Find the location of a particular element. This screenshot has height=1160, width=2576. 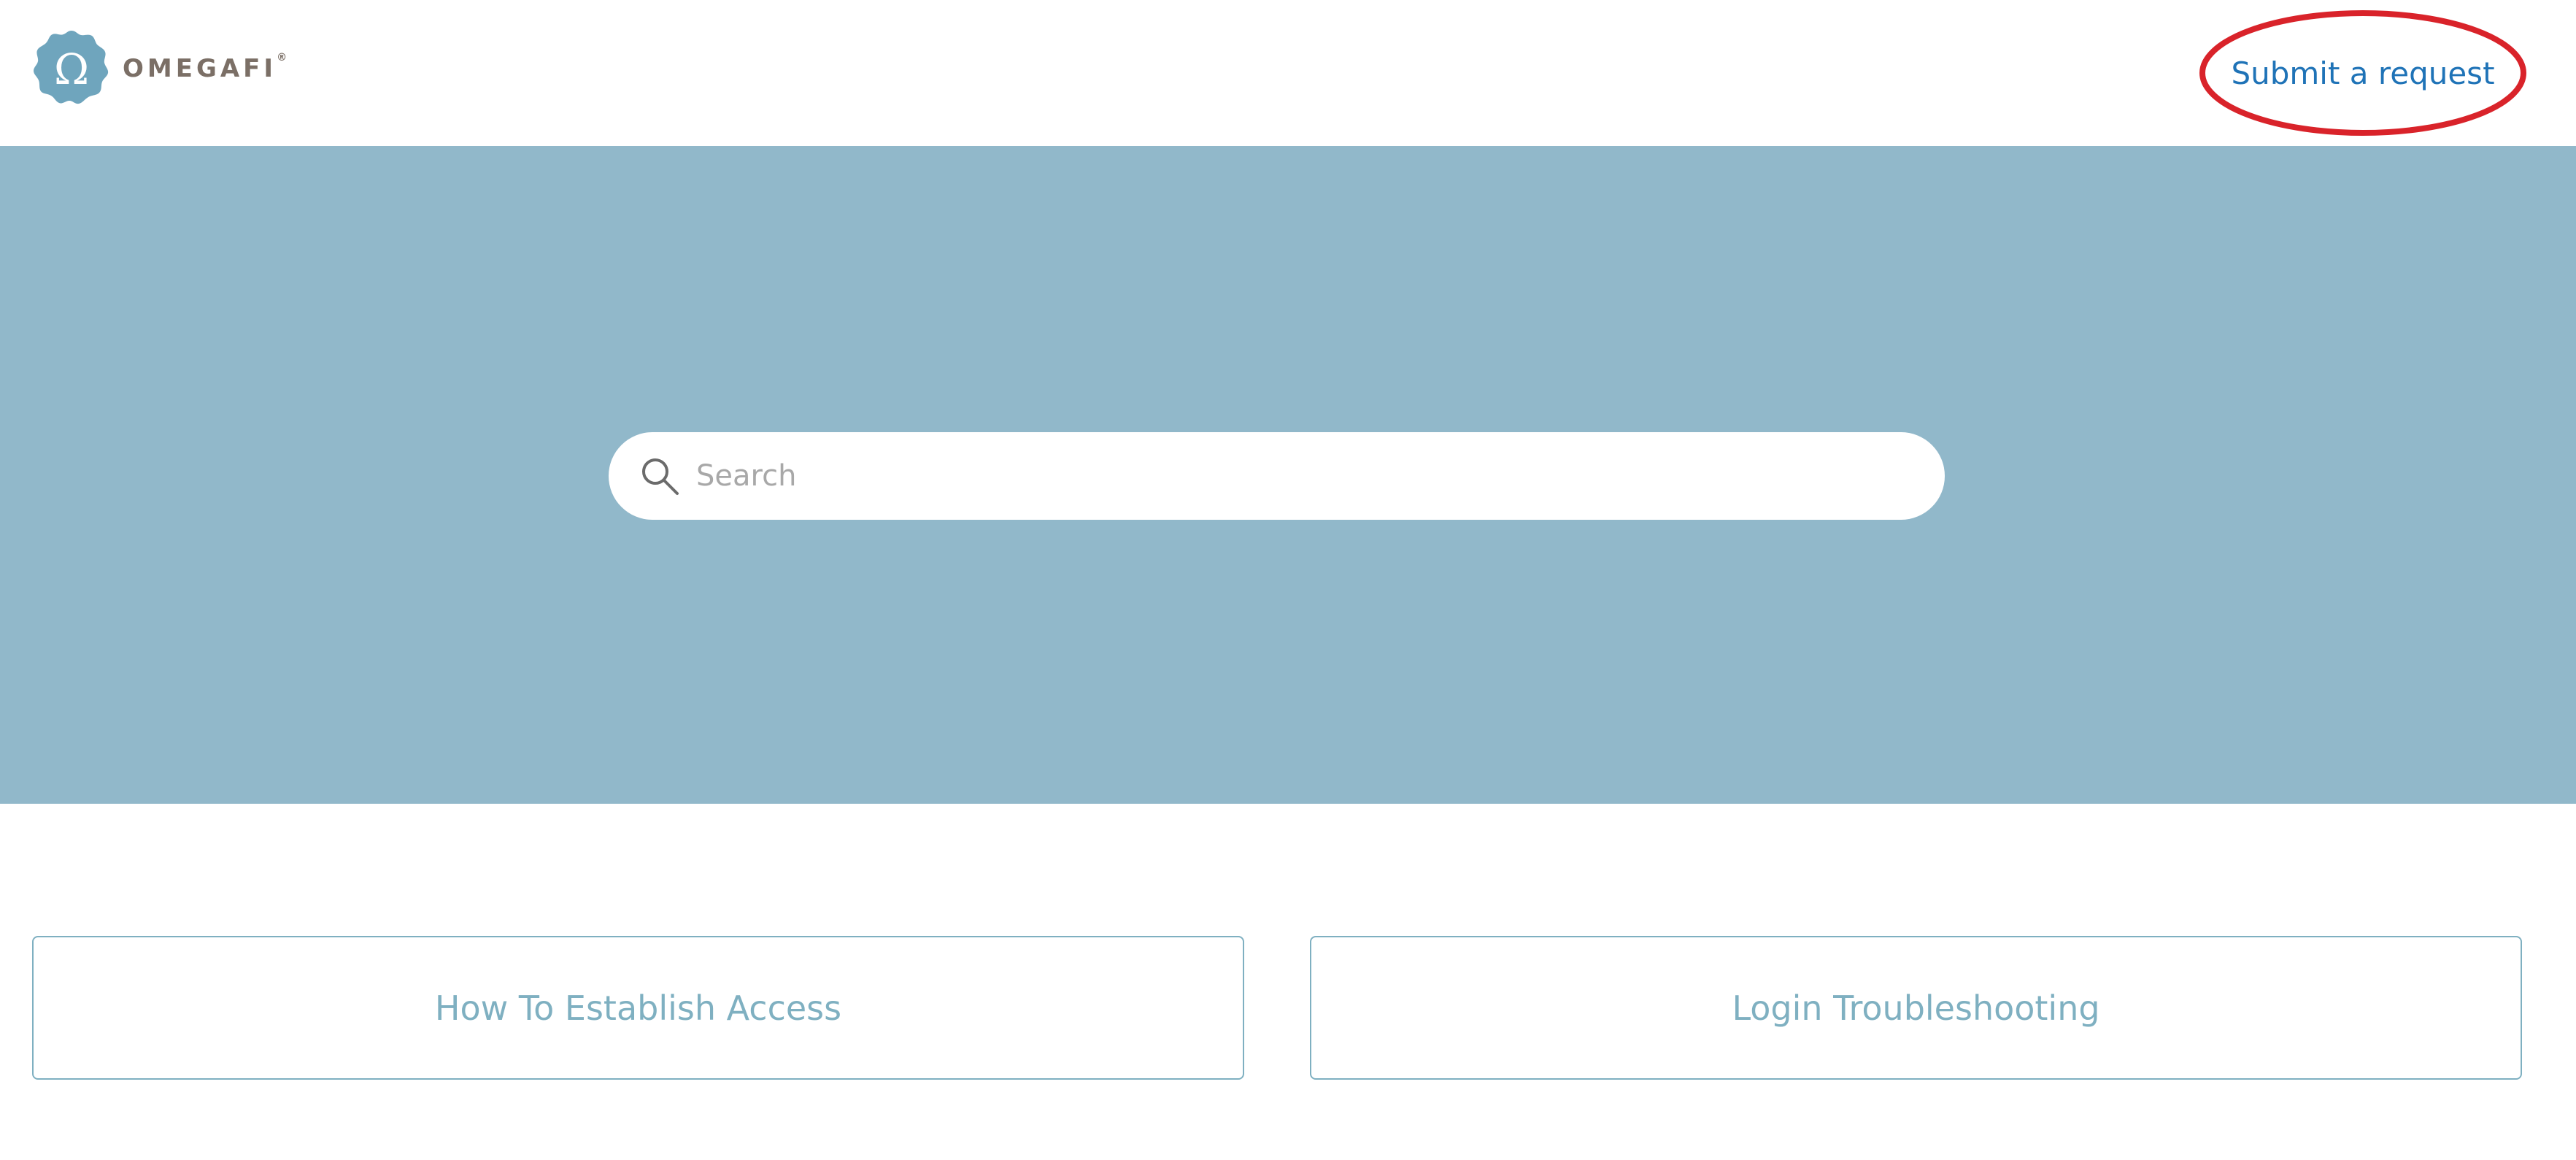

category-card-label: How To Establish Access is located at coordinates (638, 1008).